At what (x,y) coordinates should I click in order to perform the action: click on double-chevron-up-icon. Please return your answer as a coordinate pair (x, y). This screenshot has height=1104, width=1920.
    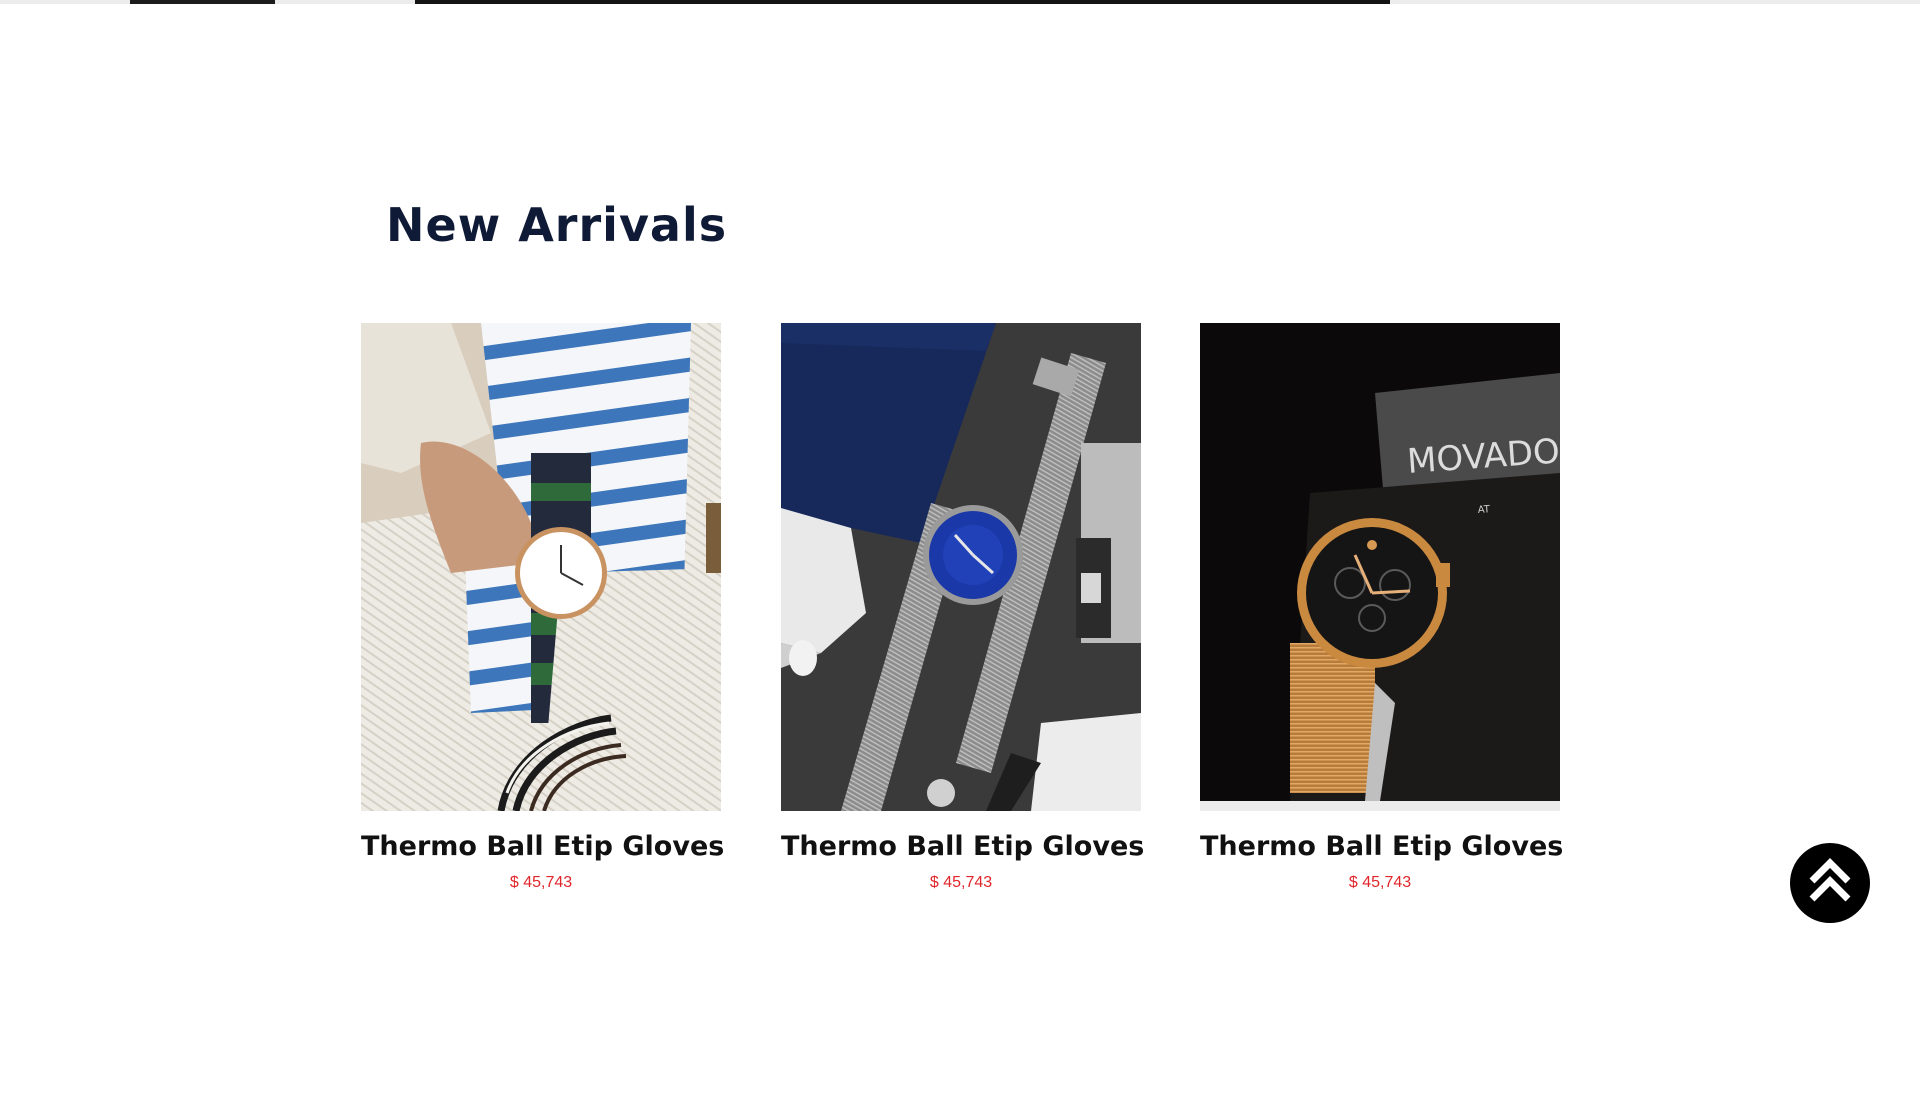
    Looking at the image, I should click on (1830, 880).